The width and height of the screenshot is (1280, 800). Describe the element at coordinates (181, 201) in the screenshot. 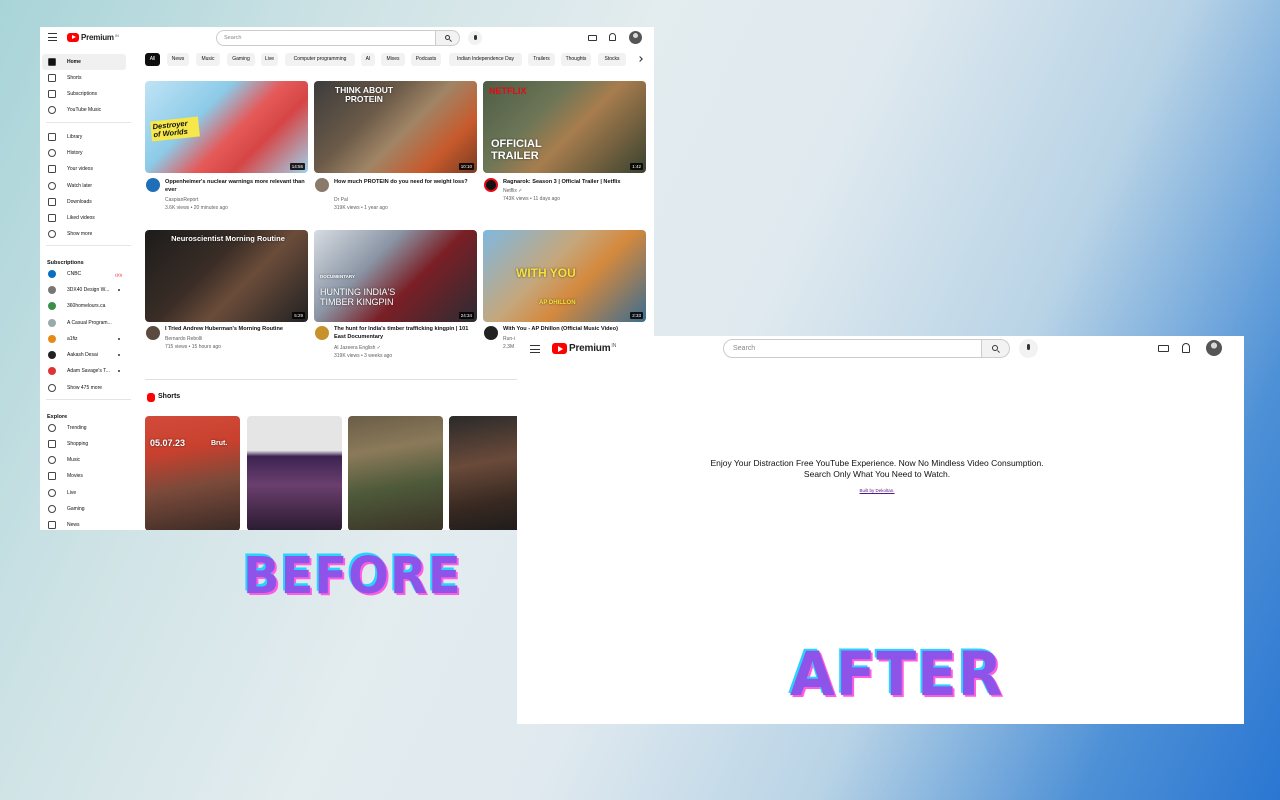

I see `video-channel: CaspianReport` at that location.